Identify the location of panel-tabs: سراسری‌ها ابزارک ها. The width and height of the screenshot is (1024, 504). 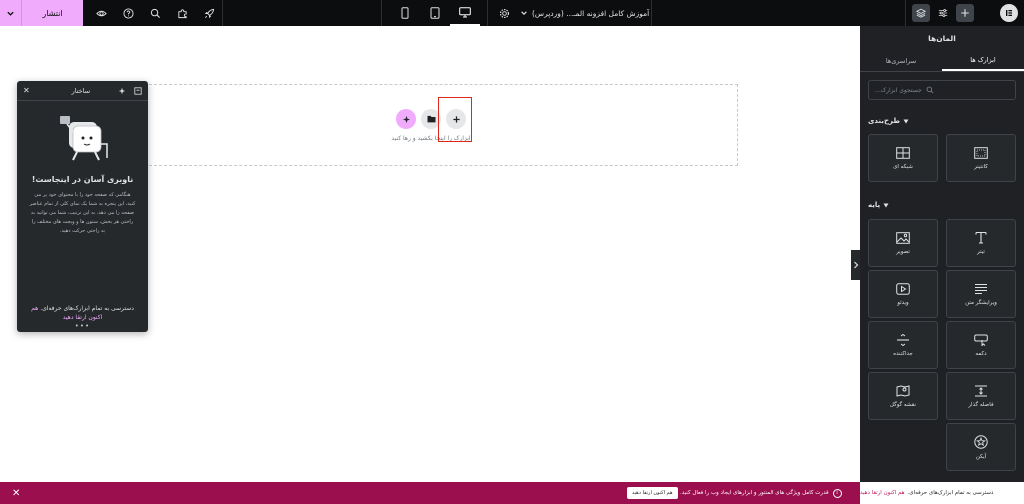
(942, 61).